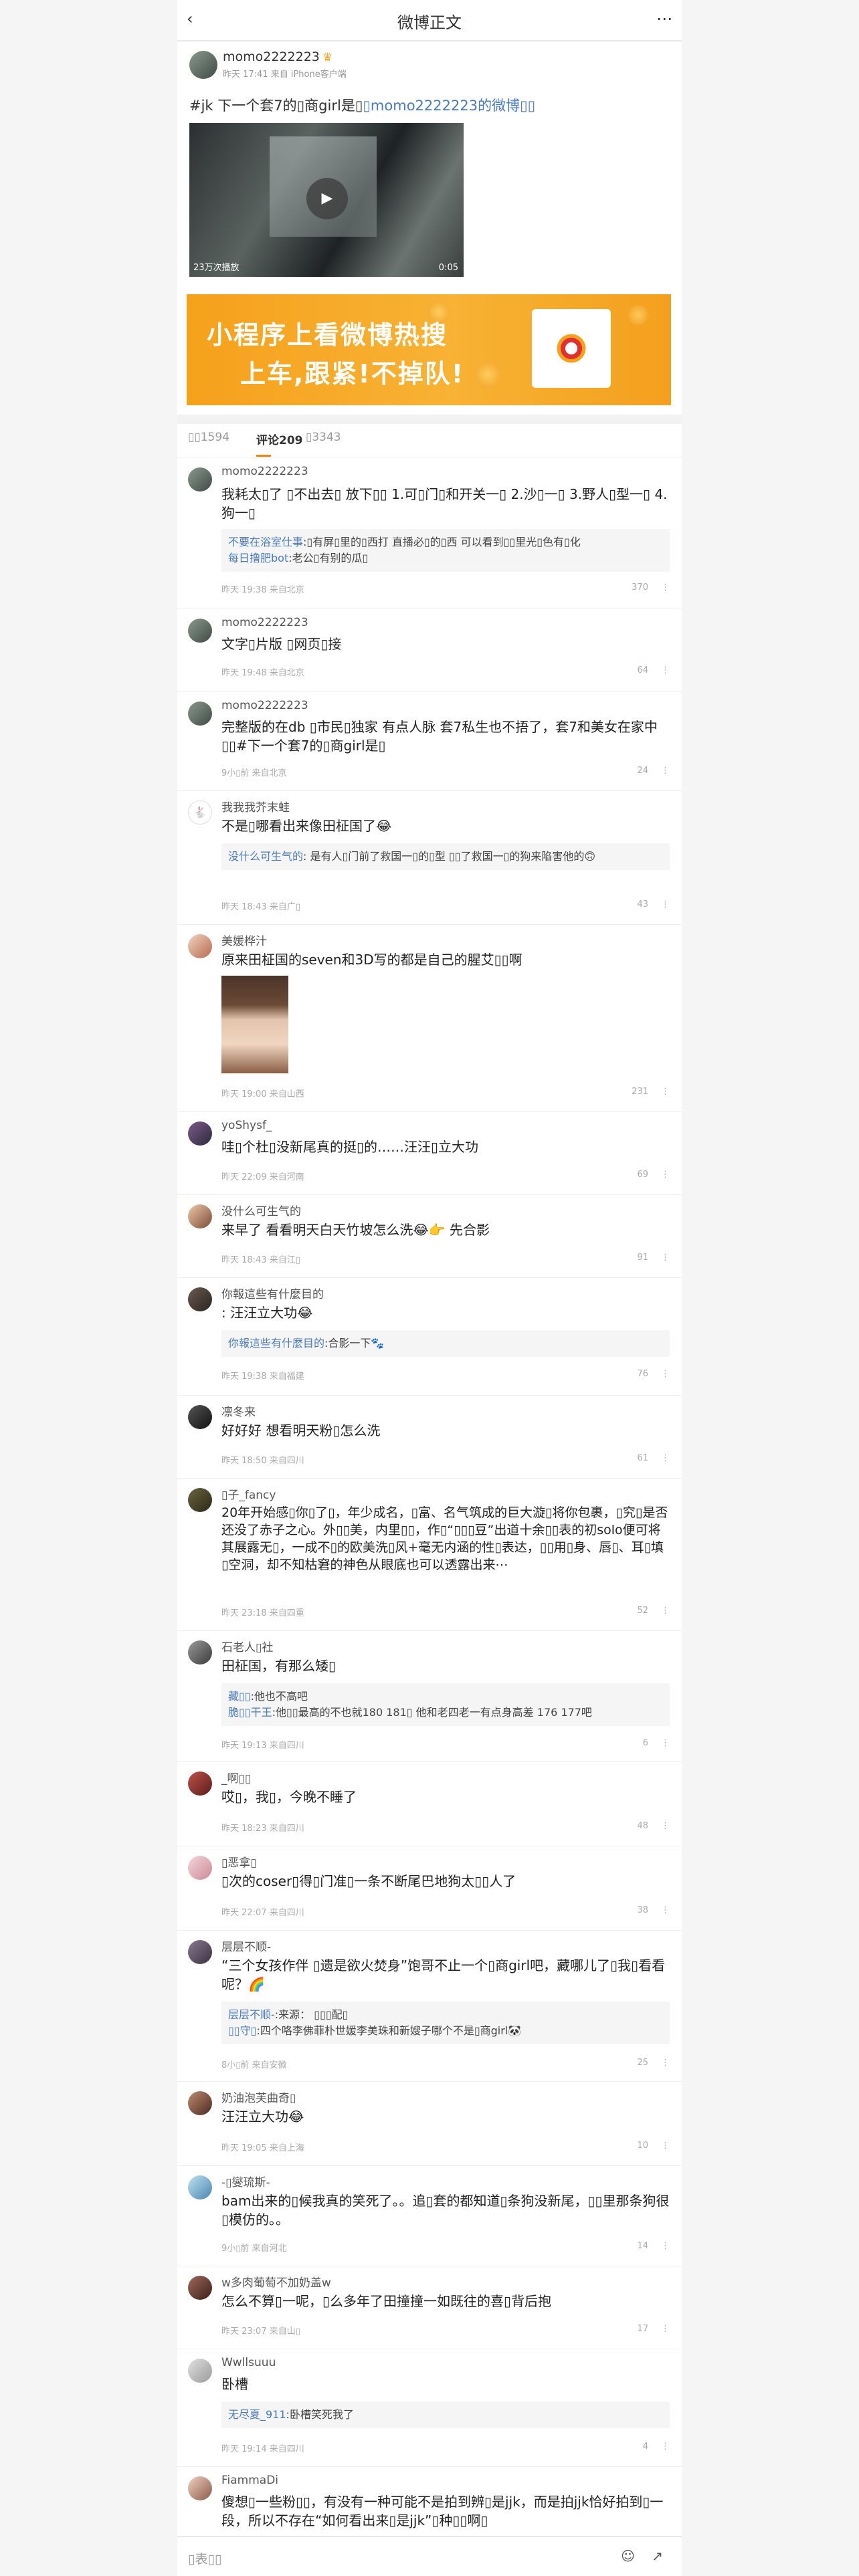 The image size is (859, 2576). I want to click on reply-author: 藏▯▯, so click(239, 1696).